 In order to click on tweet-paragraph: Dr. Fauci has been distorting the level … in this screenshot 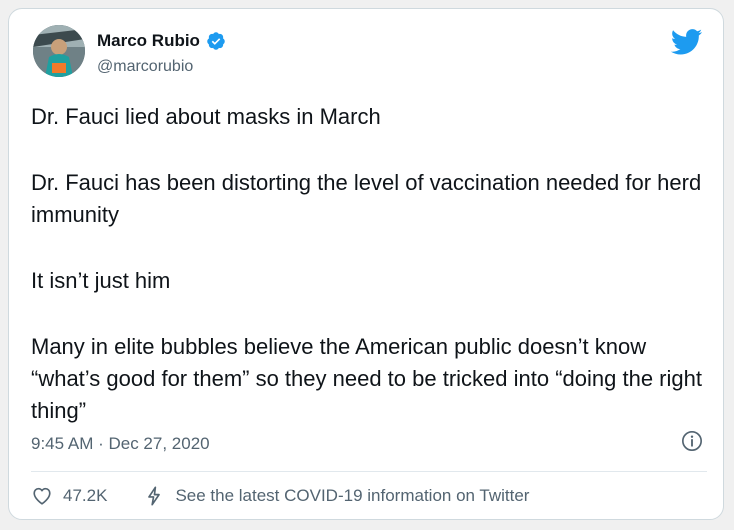, I will do `click(366, 198)`.